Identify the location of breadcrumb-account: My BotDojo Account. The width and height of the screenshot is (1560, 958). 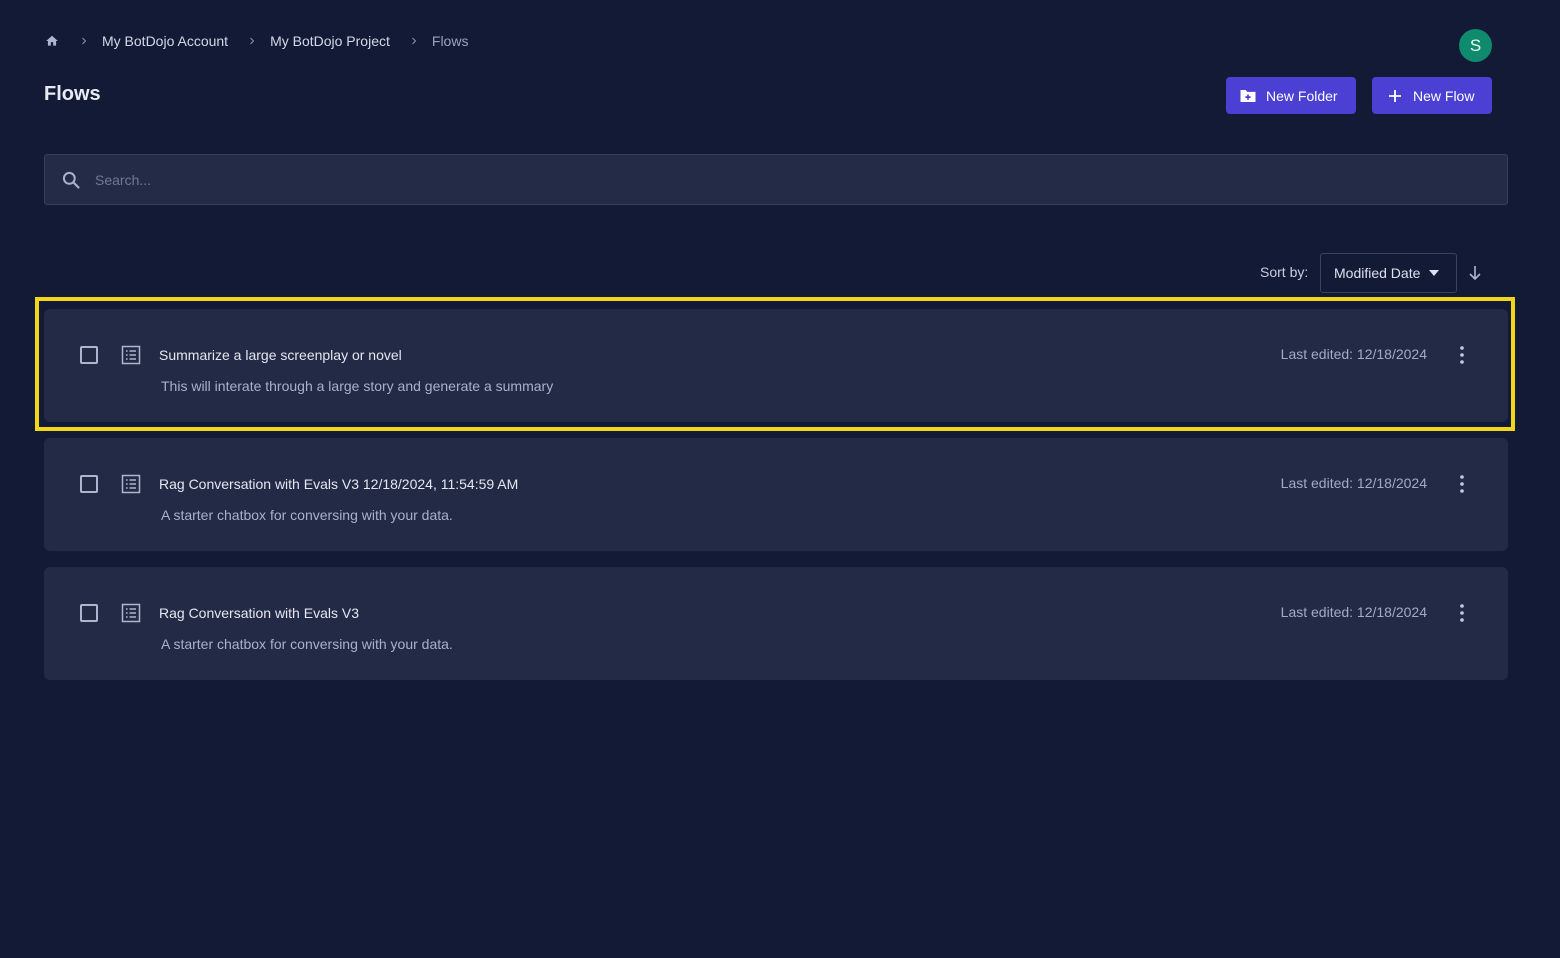
(165, 41).